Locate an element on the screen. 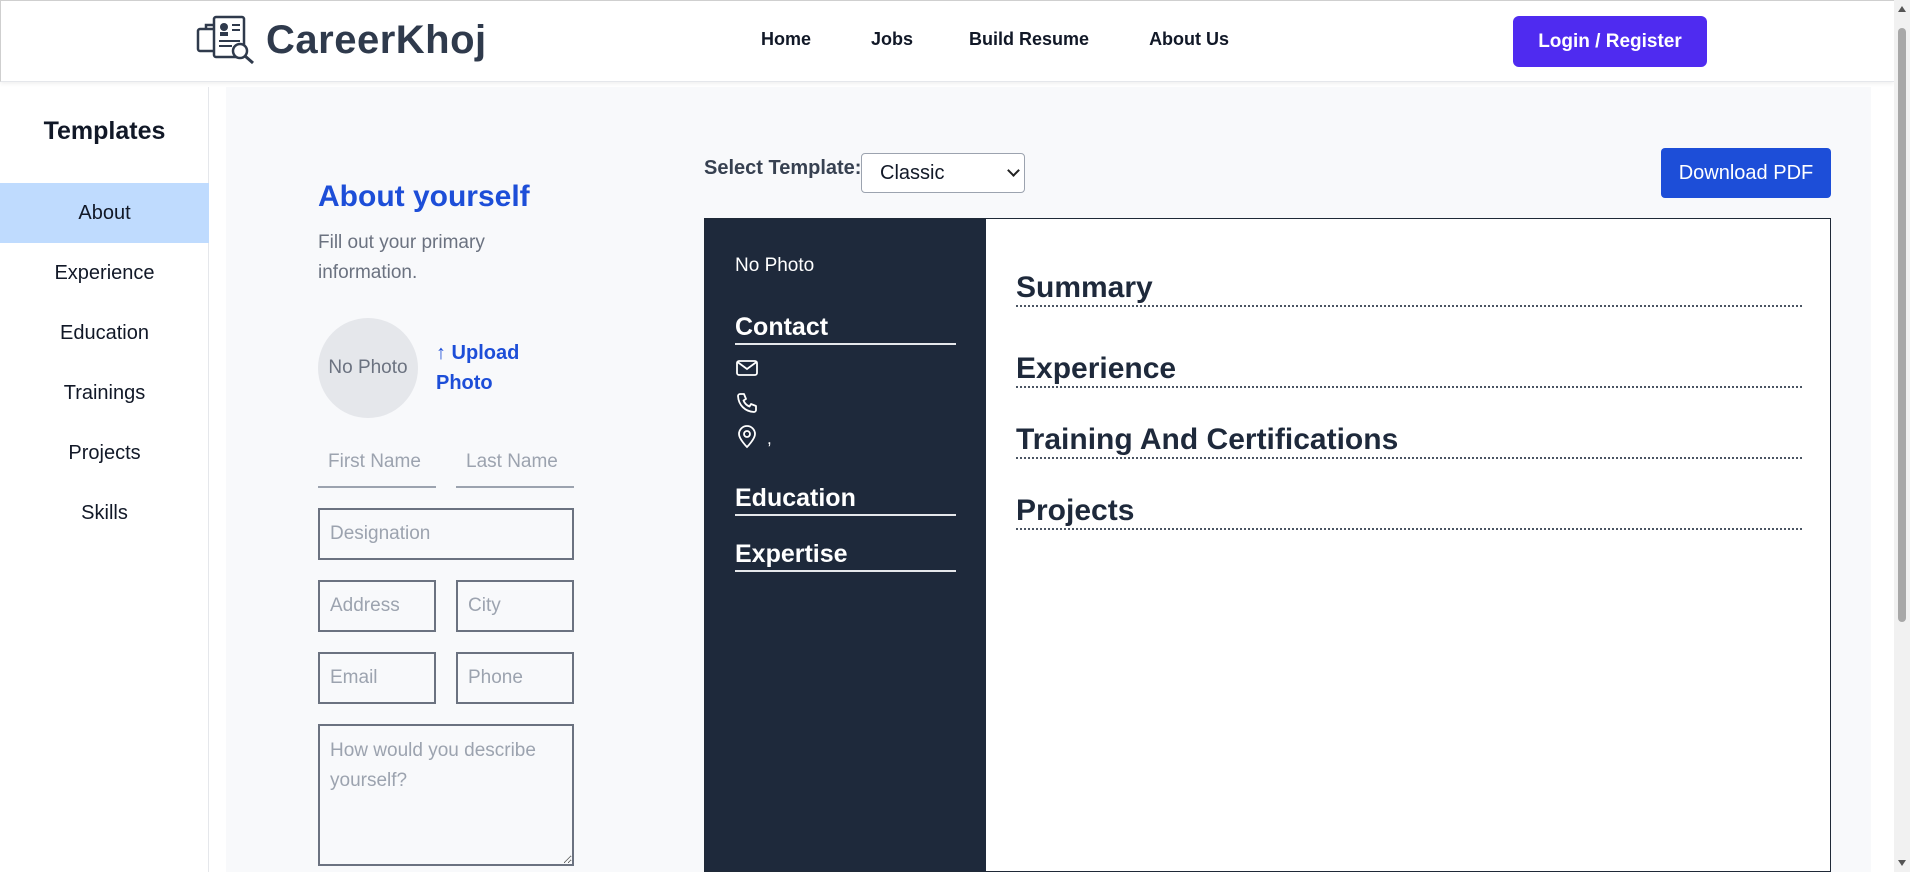 This screenshot has height=872, width=1910. main-nav: Home Jobs Build Resume About Us is located at coordinates (1025, 39).